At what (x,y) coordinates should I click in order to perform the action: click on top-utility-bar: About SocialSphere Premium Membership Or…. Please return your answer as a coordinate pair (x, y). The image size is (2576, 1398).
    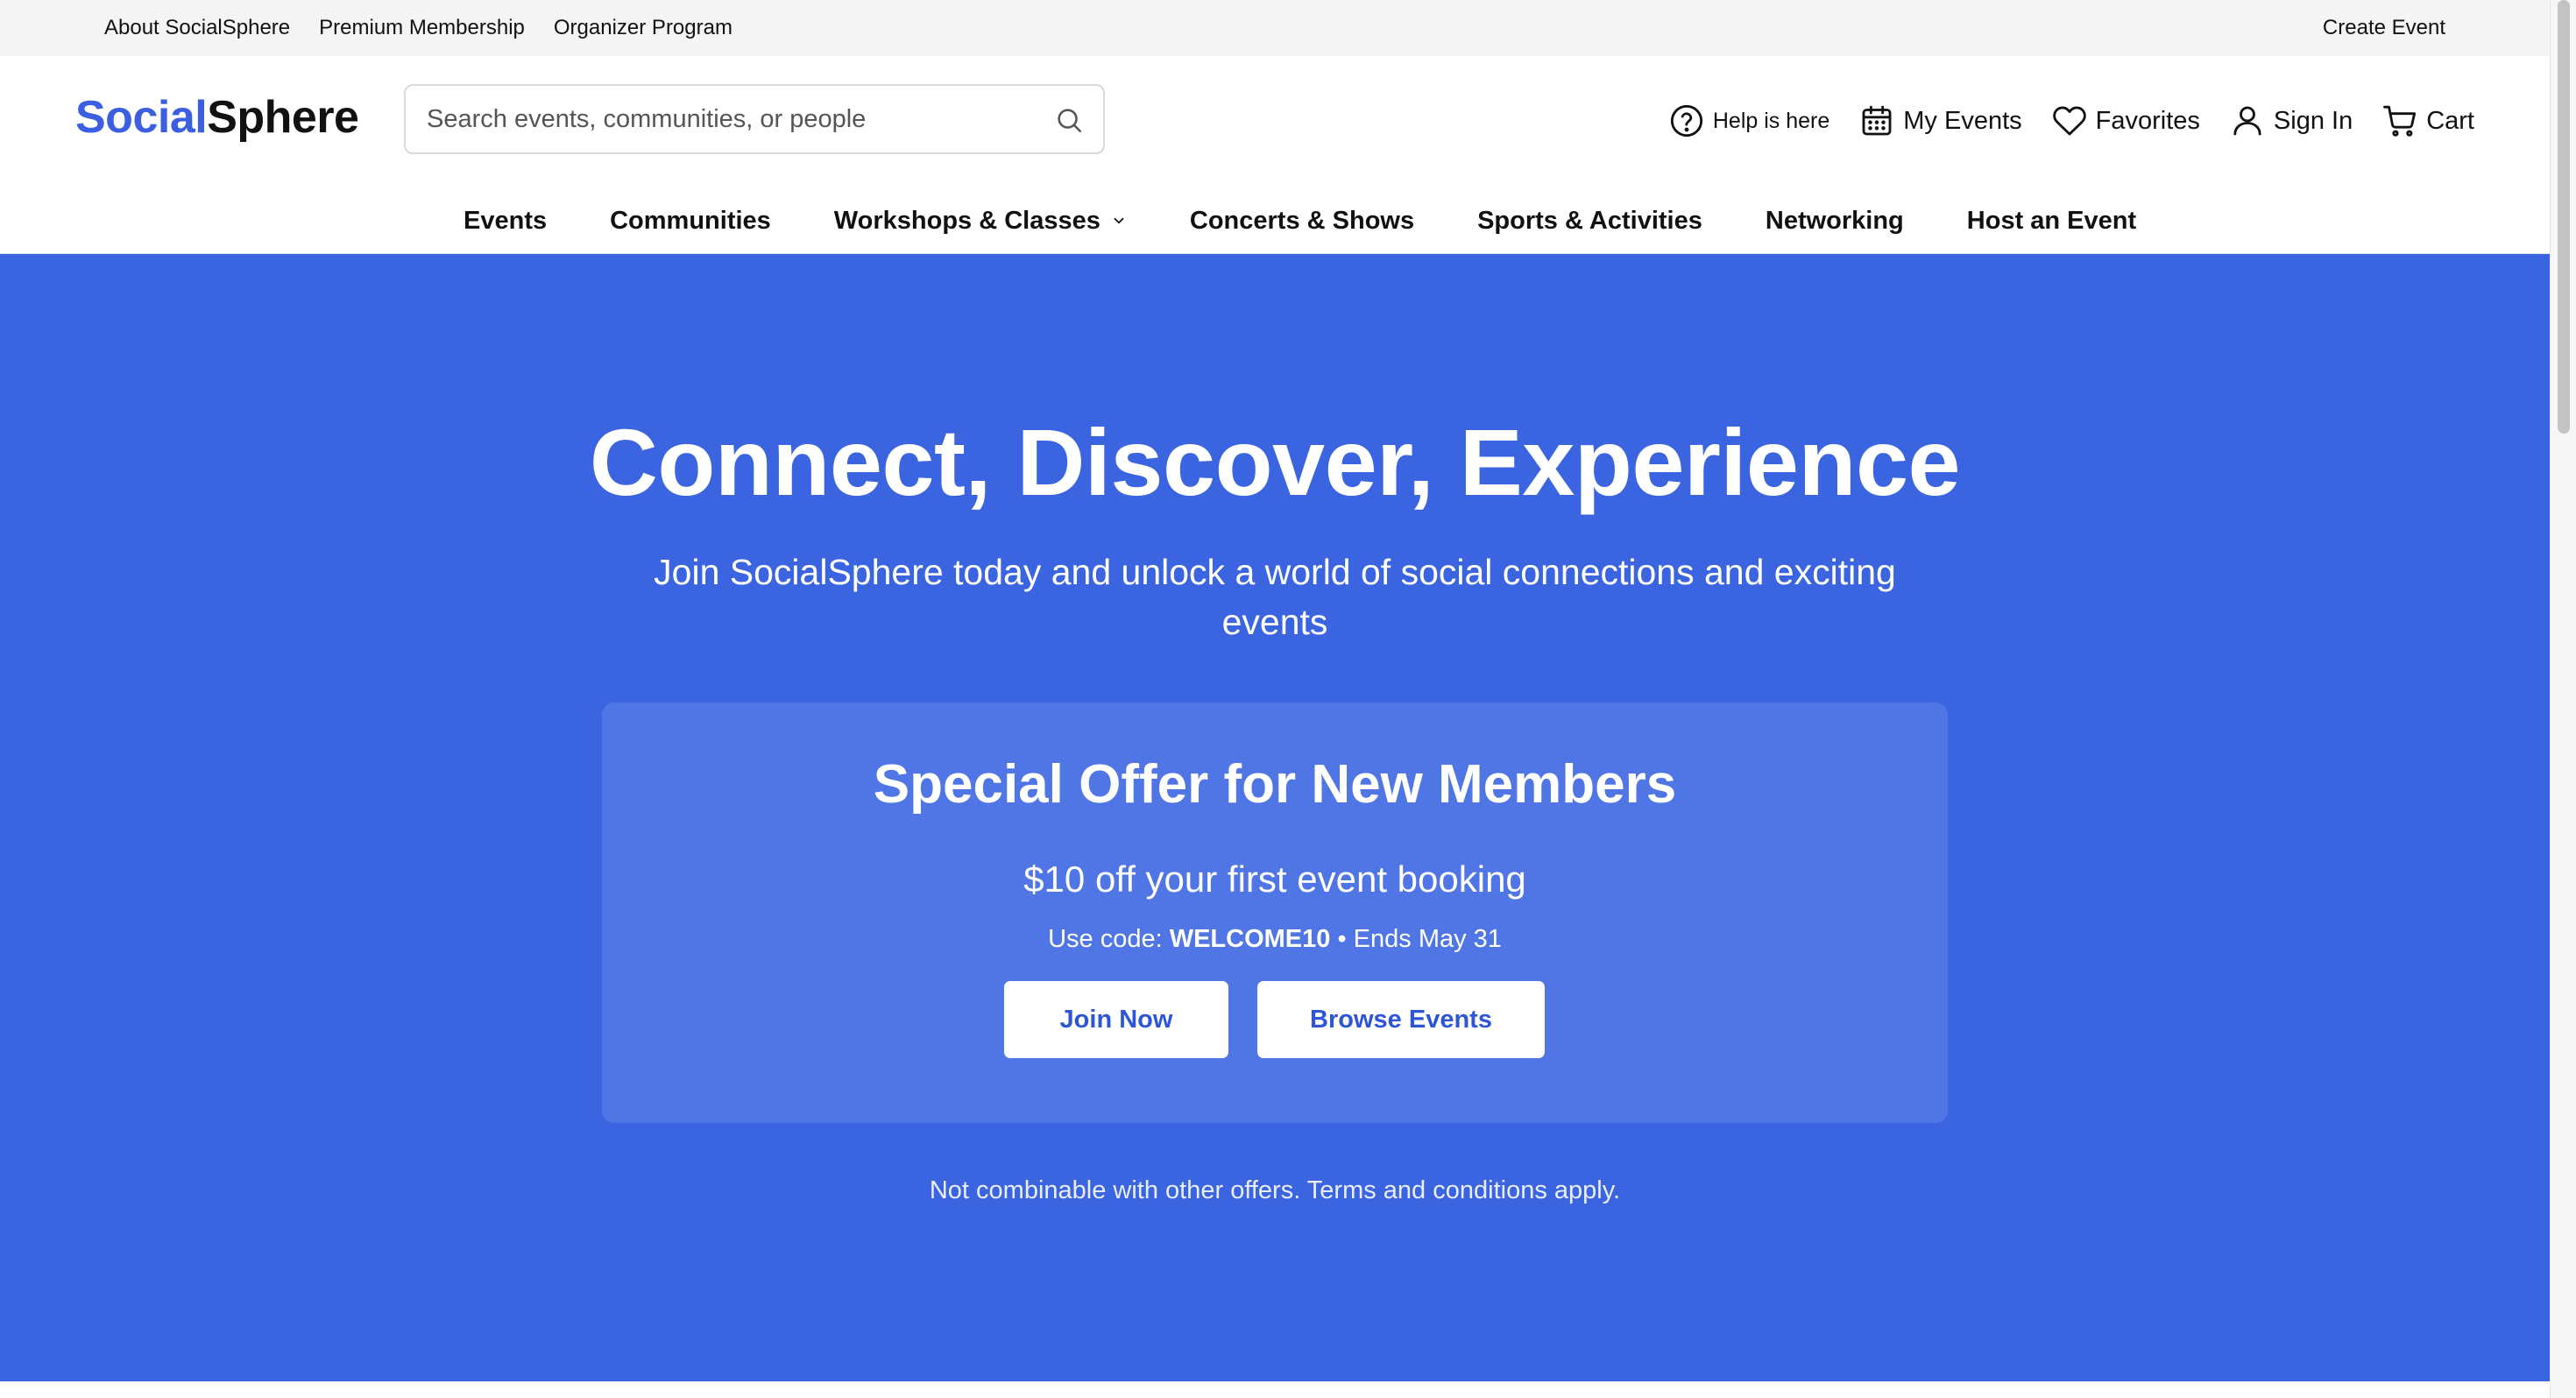
    Looking at the image, I should click on (1275, 28).